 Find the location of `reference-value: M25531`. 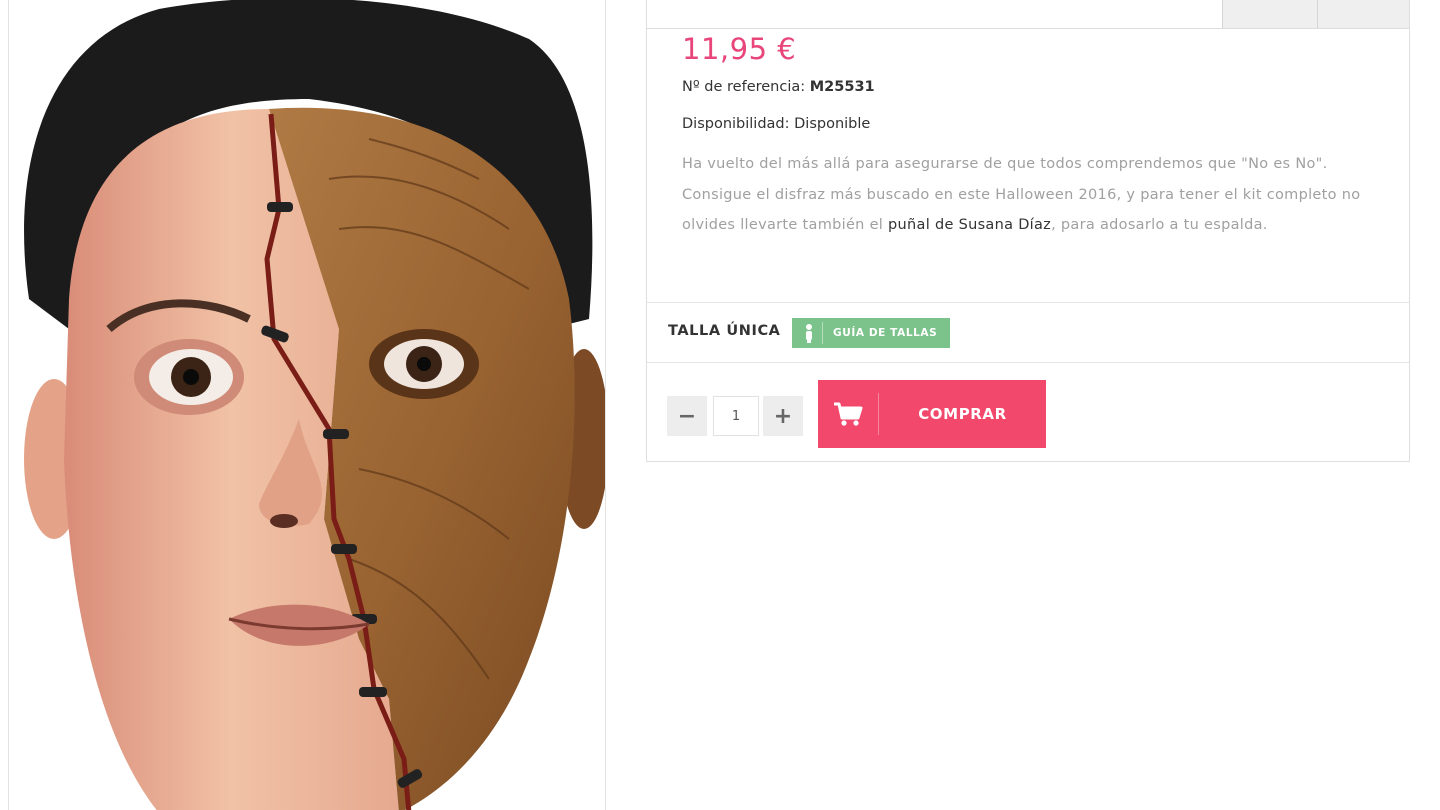

reference-value: M25531 is located at coordinates (842, 87).